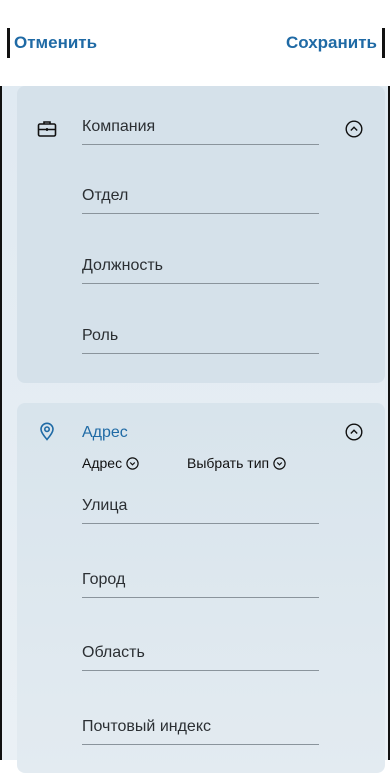 This screenshot has width=390, height=773. I want to click on collapse-address-icon, so click(354, 432).